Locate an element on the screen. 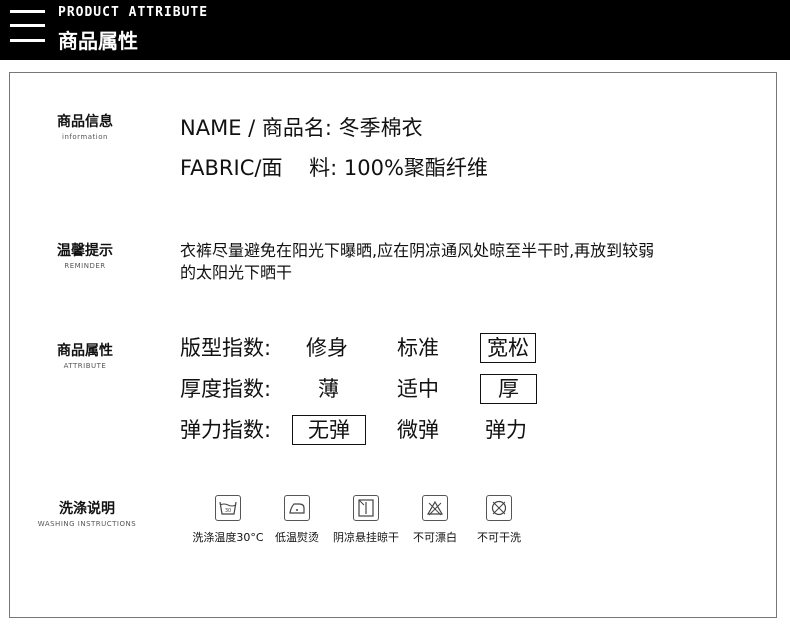 The image size is (790, 638). washing-subtitle: WASHING INSTRUCTIONS is located at coordinates (87, 524).